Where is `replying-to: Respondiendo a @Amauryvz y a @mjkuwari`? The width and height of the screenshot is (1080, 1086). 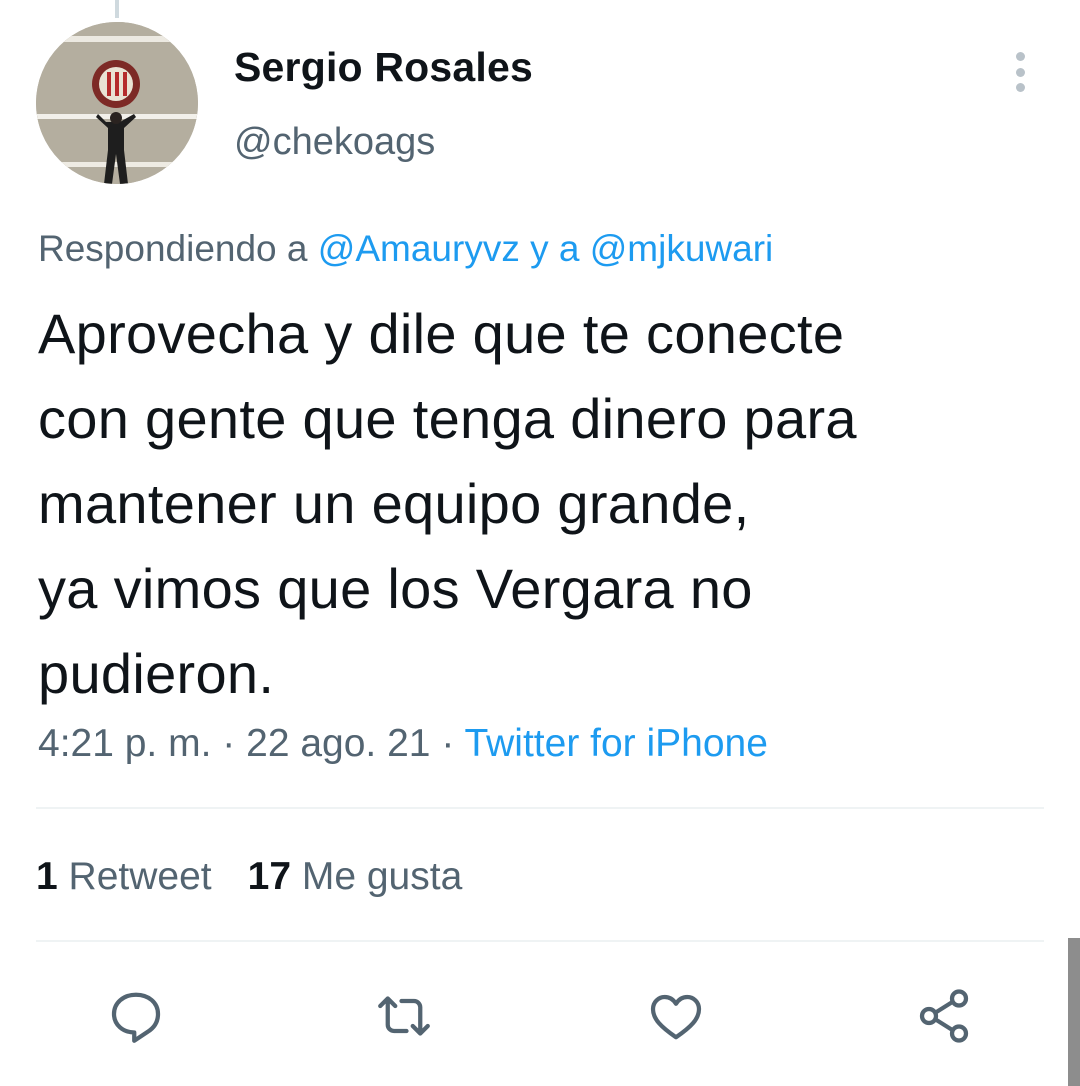 replying-to: Respondiendo a @Amauryvz y a @mjkuwari is located at coordinates (405, 249).